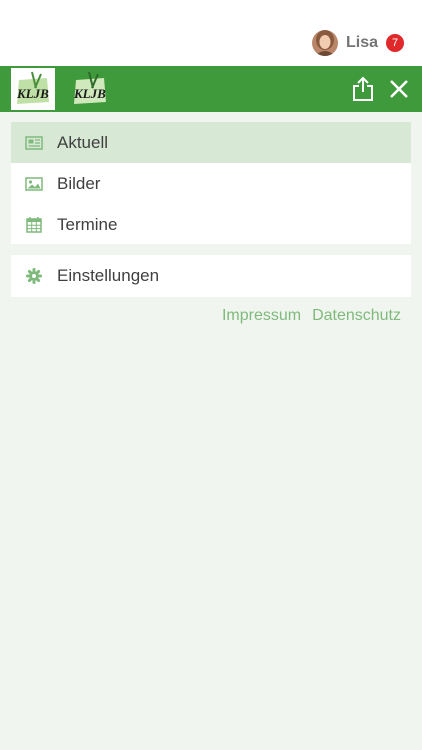 The width and height of the screenshot is (422, 750). Describe the element at coordinates (395, 43) in the screenshot. I see `notification-badge: 7` at that location.